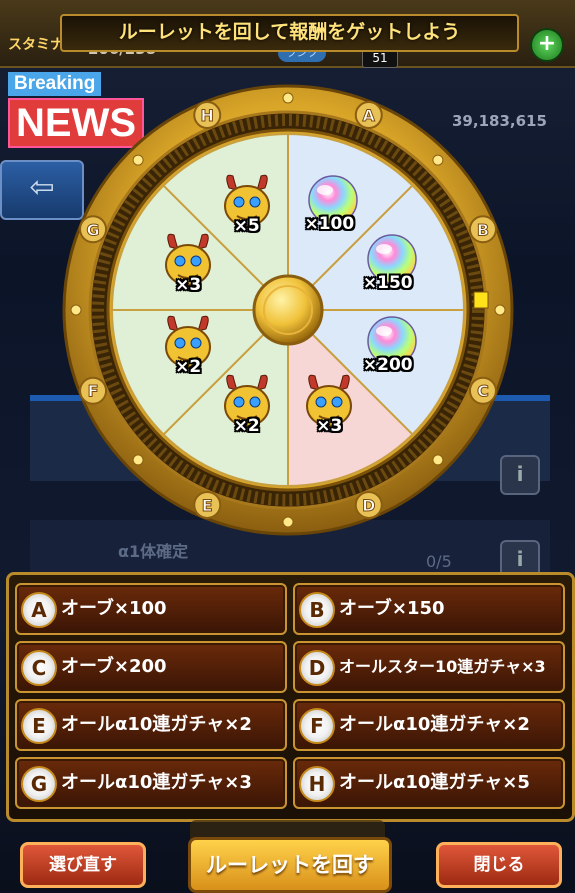 Image resolution: width=575 pixels, height=893 pixels. I want to click on svg-text: A, so click(369, 115).